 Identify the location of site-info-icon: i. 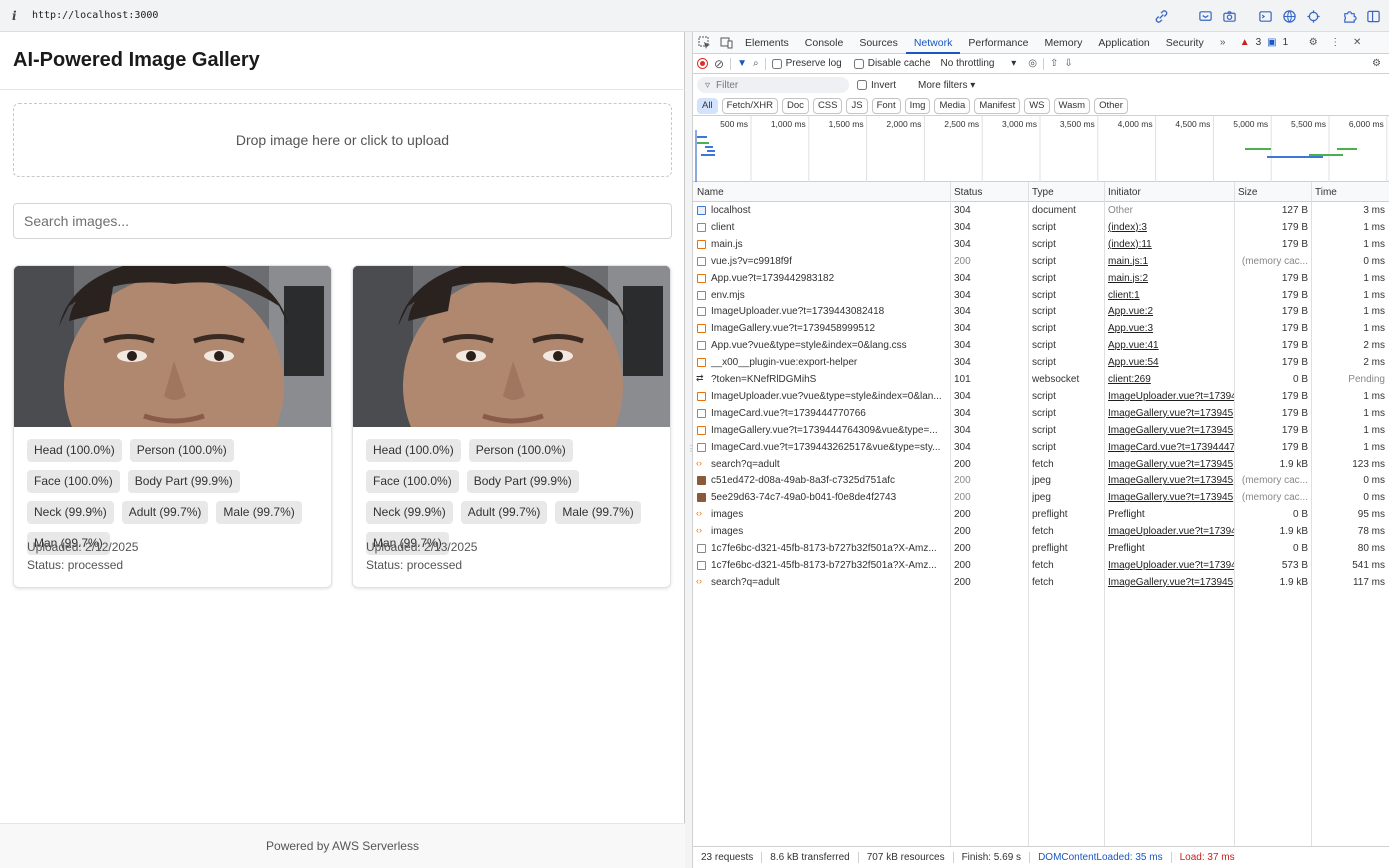
(19, 16).